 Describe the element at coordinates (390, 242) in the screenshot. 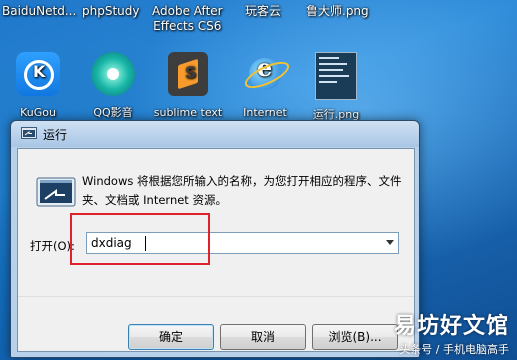

I see `chevron-down-icon` at that location.